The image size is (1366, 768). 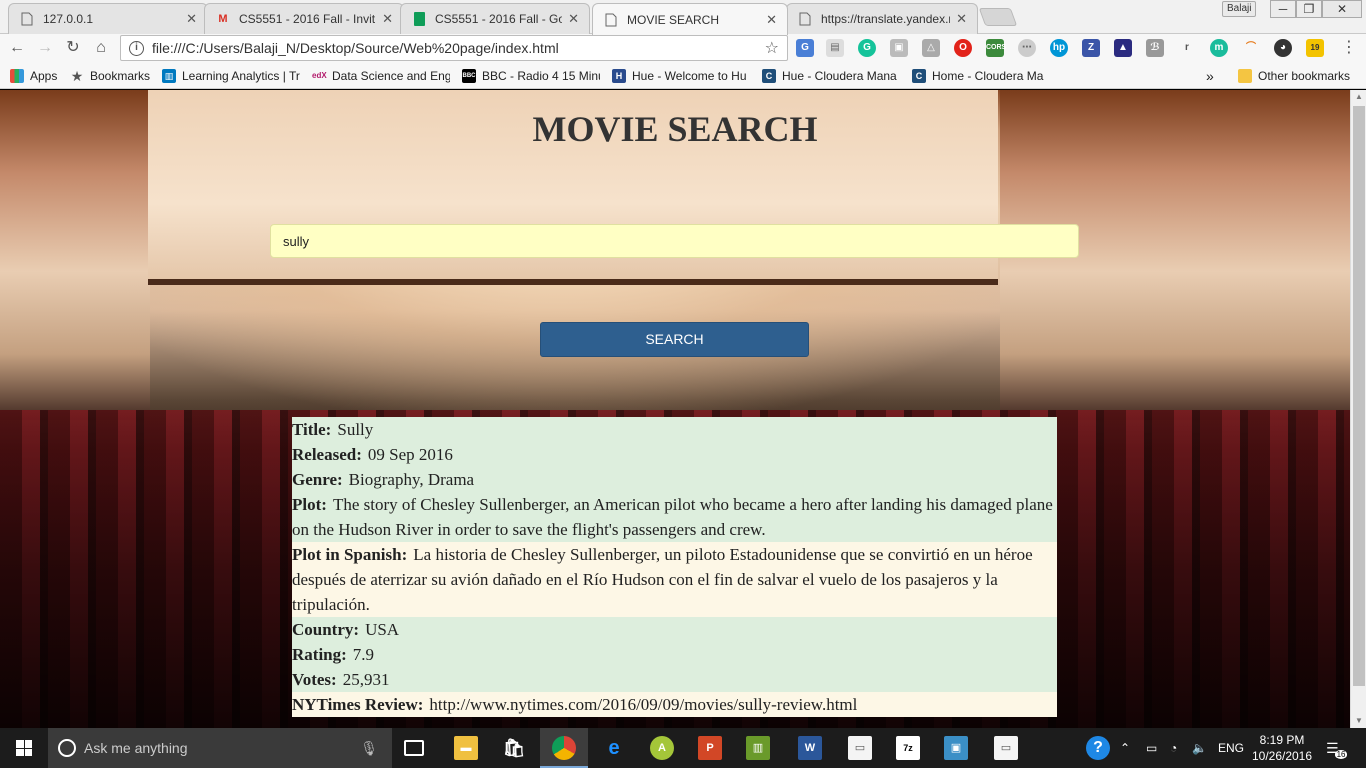 I want to click on gmail-icon: M, so click(x=223, y=19).